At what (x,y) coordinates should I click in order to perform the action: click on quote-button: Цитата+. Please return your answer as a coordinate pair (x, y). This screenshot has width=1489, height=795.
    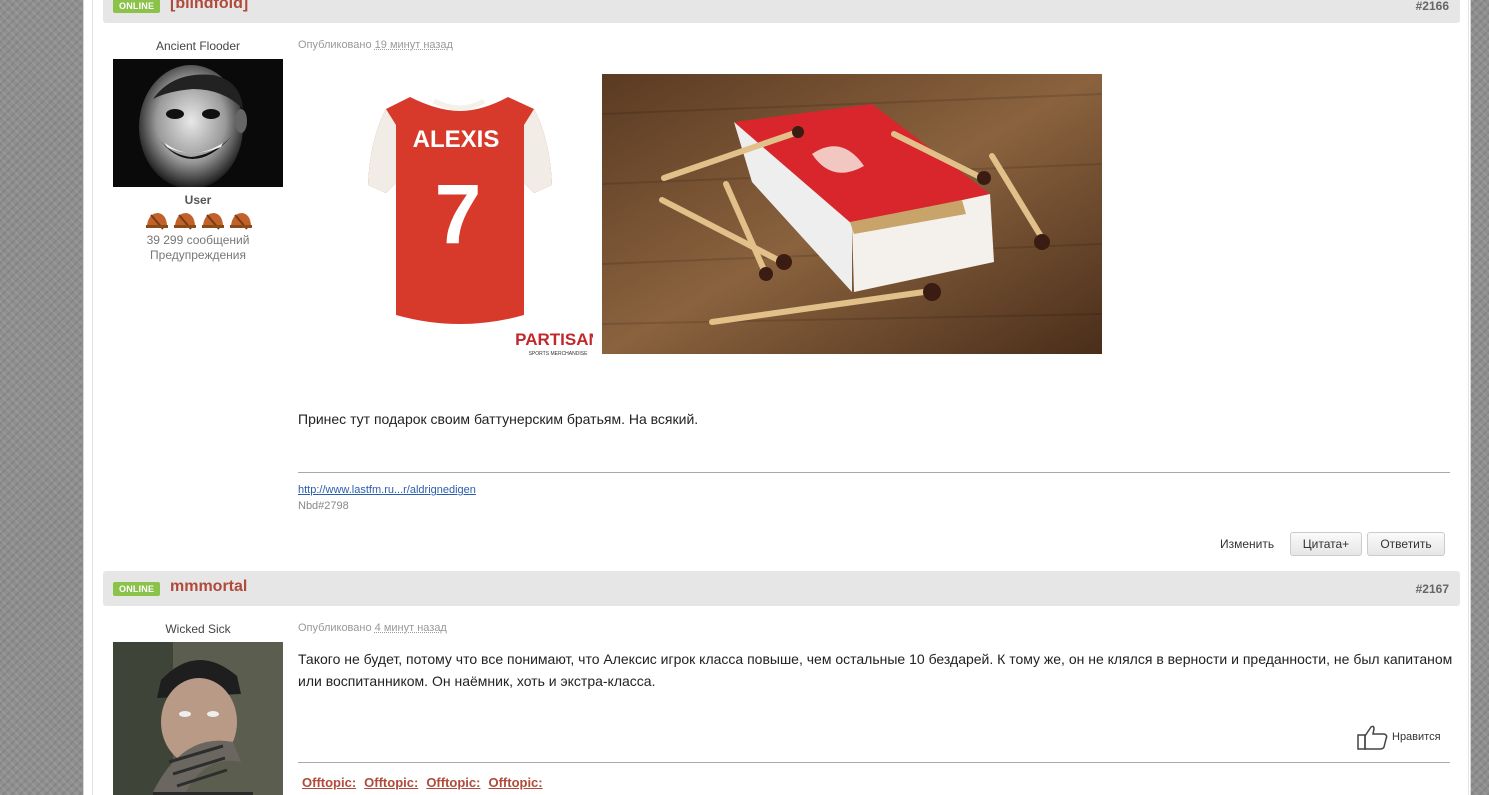
    Looking at the image, I should click on (1326, 544).